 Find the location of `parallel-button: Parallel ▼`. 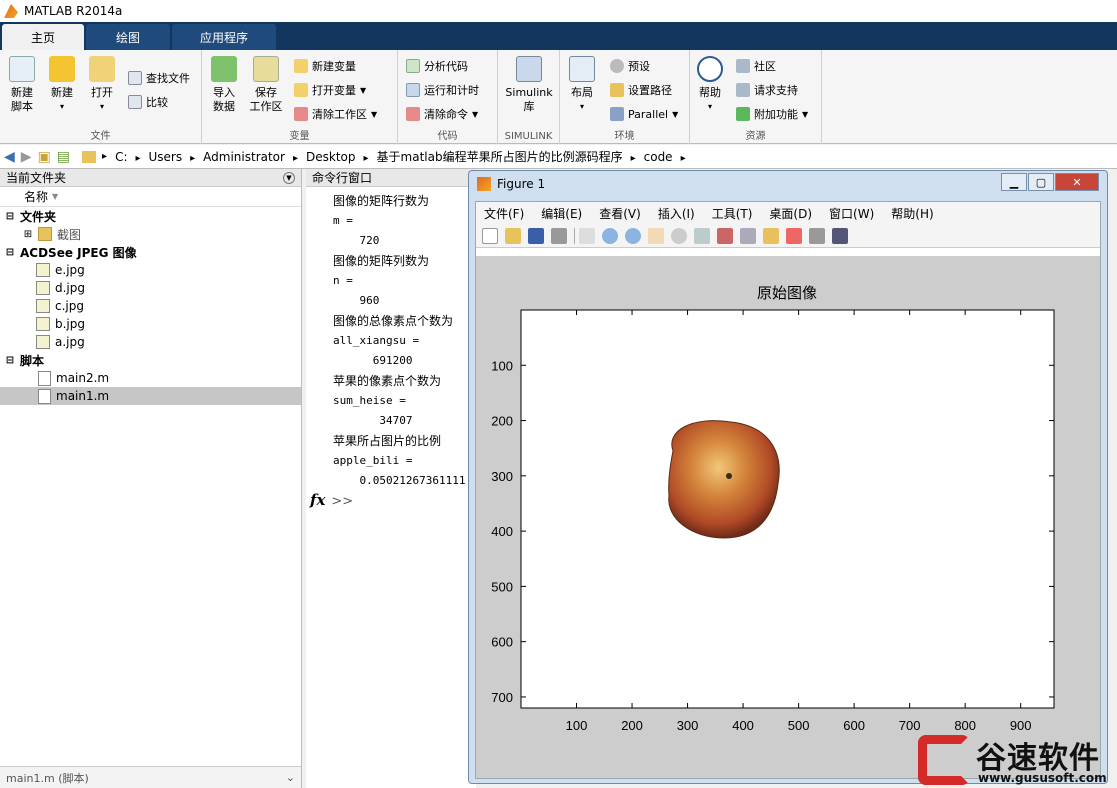

parallel-button: Parallel ▼ is located at coordinates (644, 114).